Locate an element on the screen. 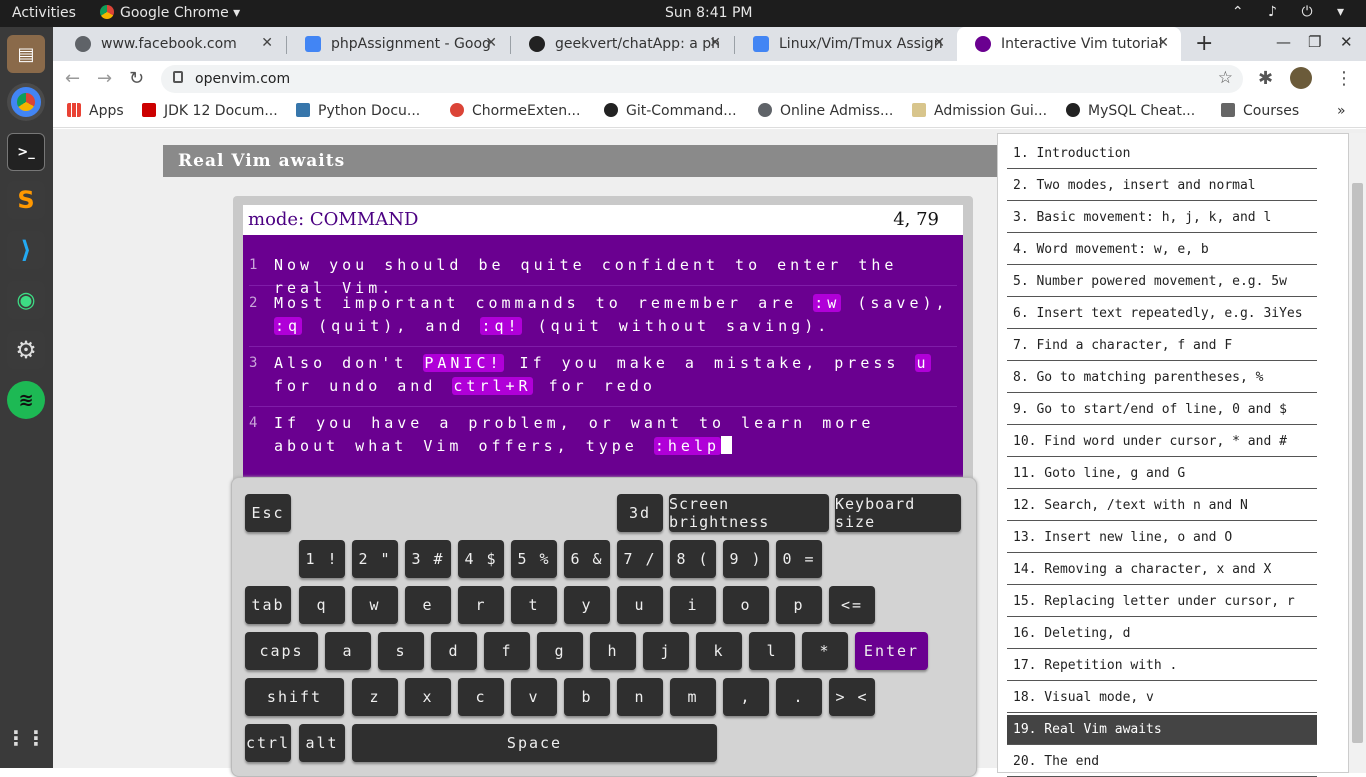 The image size is (1366, 777). new-tab-icon: + is located at coordinates (1204, 43).